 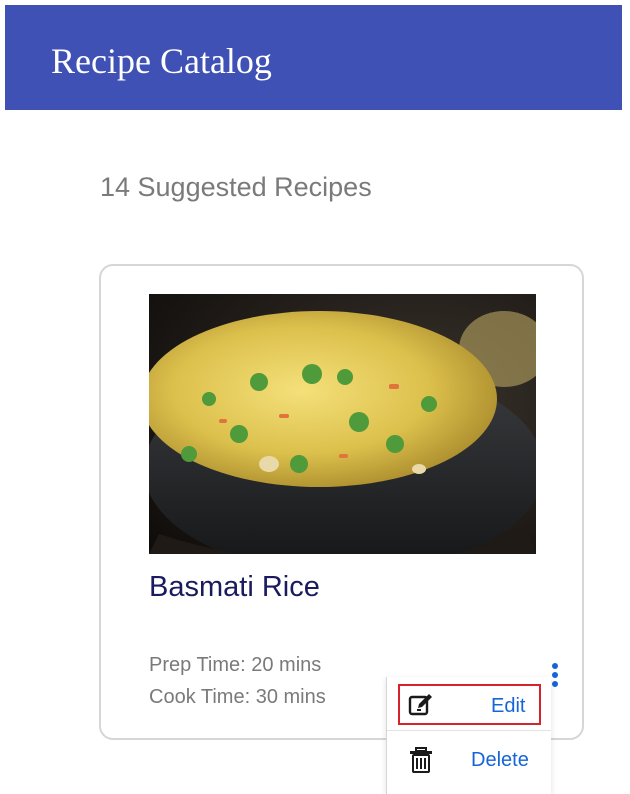 I want to click on menu-divider, so click(x=469, y=730).